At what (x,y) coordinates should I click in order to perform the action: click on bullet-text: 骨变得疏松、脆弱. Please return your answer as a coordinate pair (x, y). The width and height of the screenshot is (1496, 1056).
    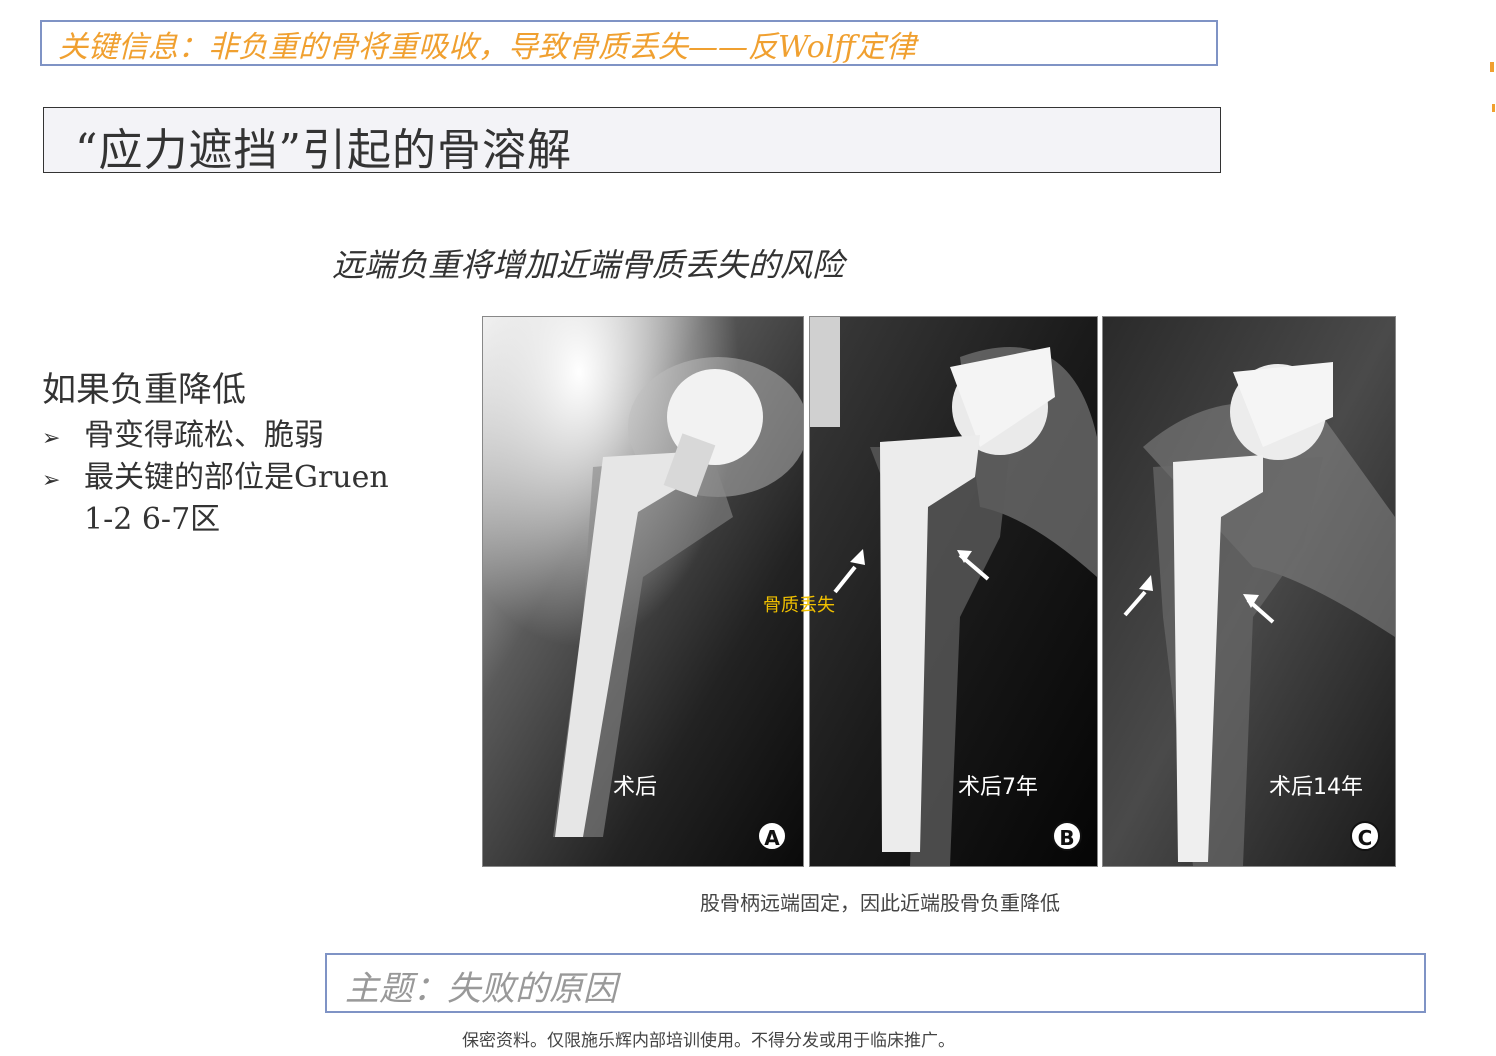
    Looking at the image, I should click on (204, 435).